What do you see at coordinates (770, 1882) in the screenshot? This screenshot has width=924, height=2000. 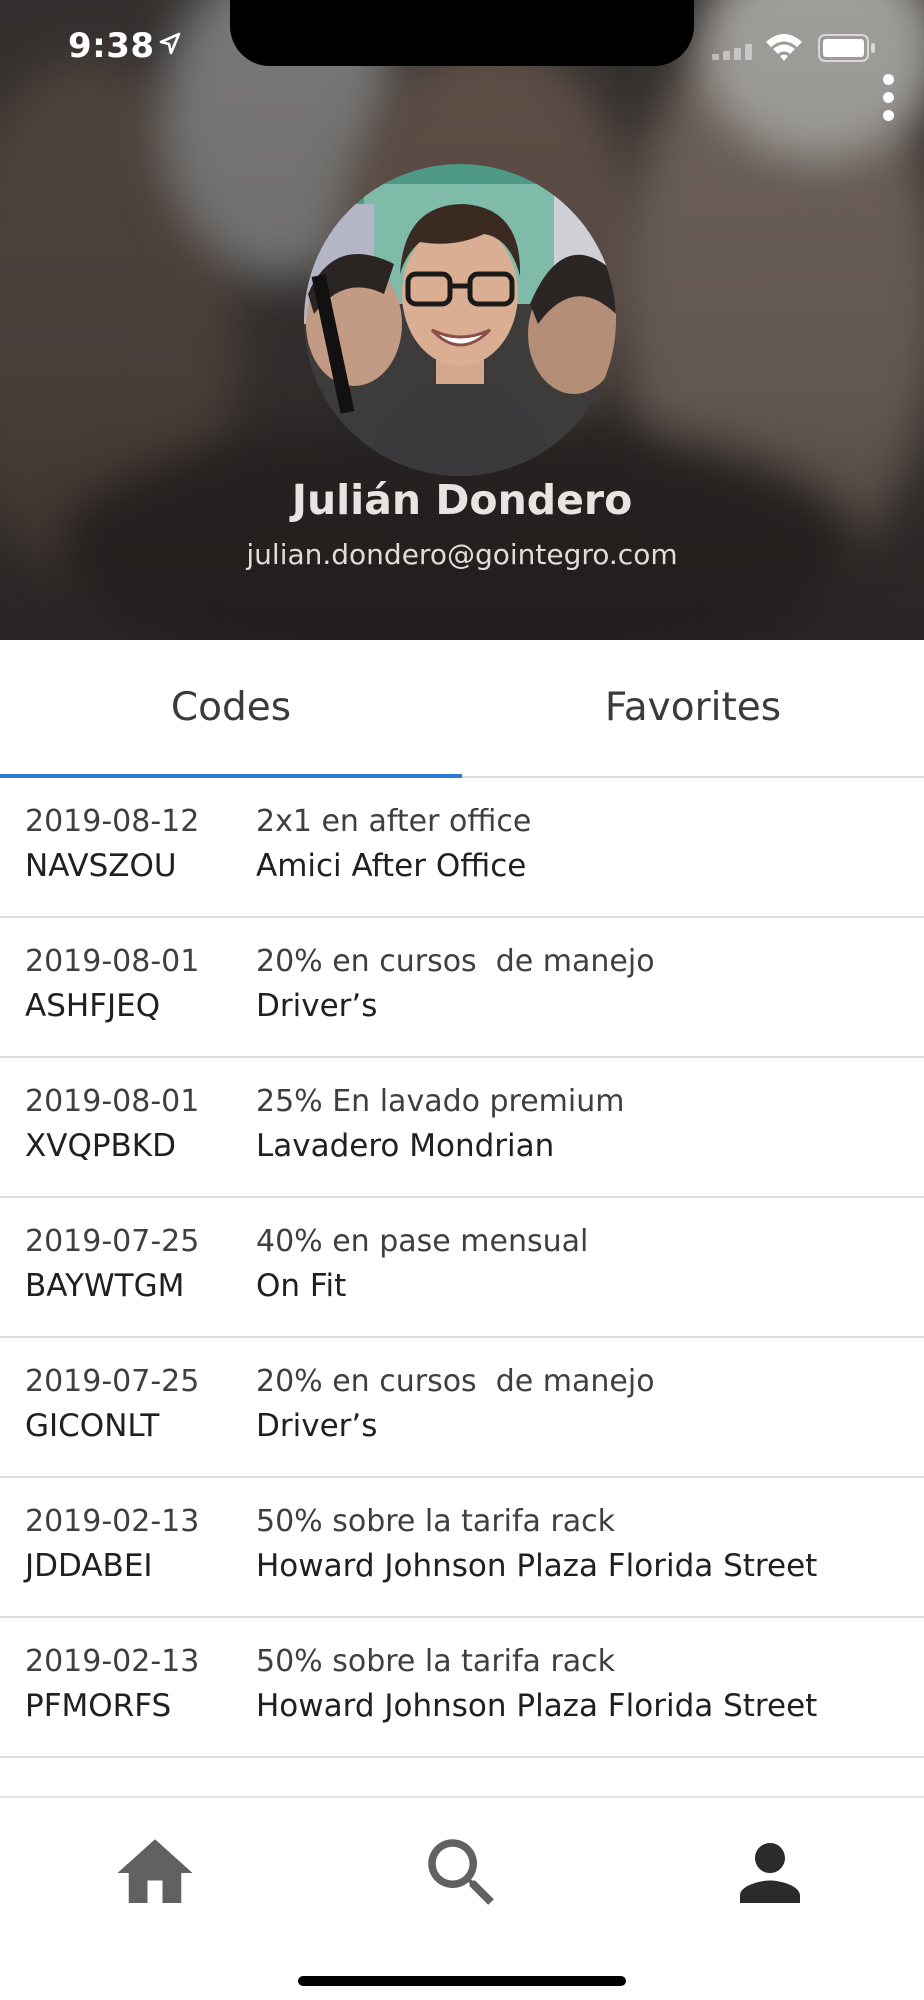 I see `person-icon` at bounding box center [770, 1882].